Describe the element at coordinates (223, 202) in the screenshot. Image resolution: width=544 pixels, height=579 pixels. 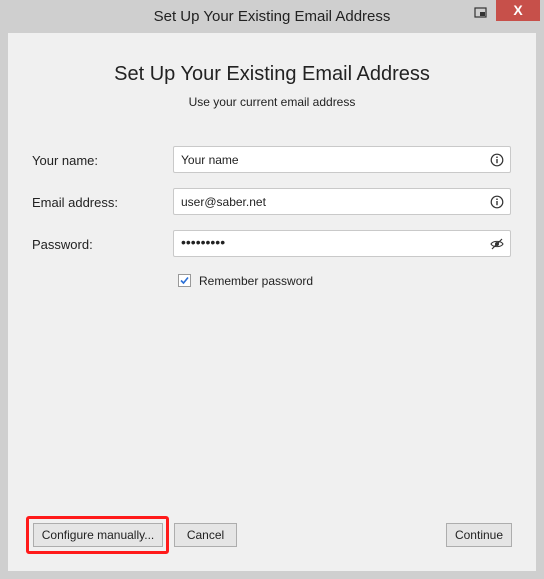
I see `email-value: user@saber.net` at that location.